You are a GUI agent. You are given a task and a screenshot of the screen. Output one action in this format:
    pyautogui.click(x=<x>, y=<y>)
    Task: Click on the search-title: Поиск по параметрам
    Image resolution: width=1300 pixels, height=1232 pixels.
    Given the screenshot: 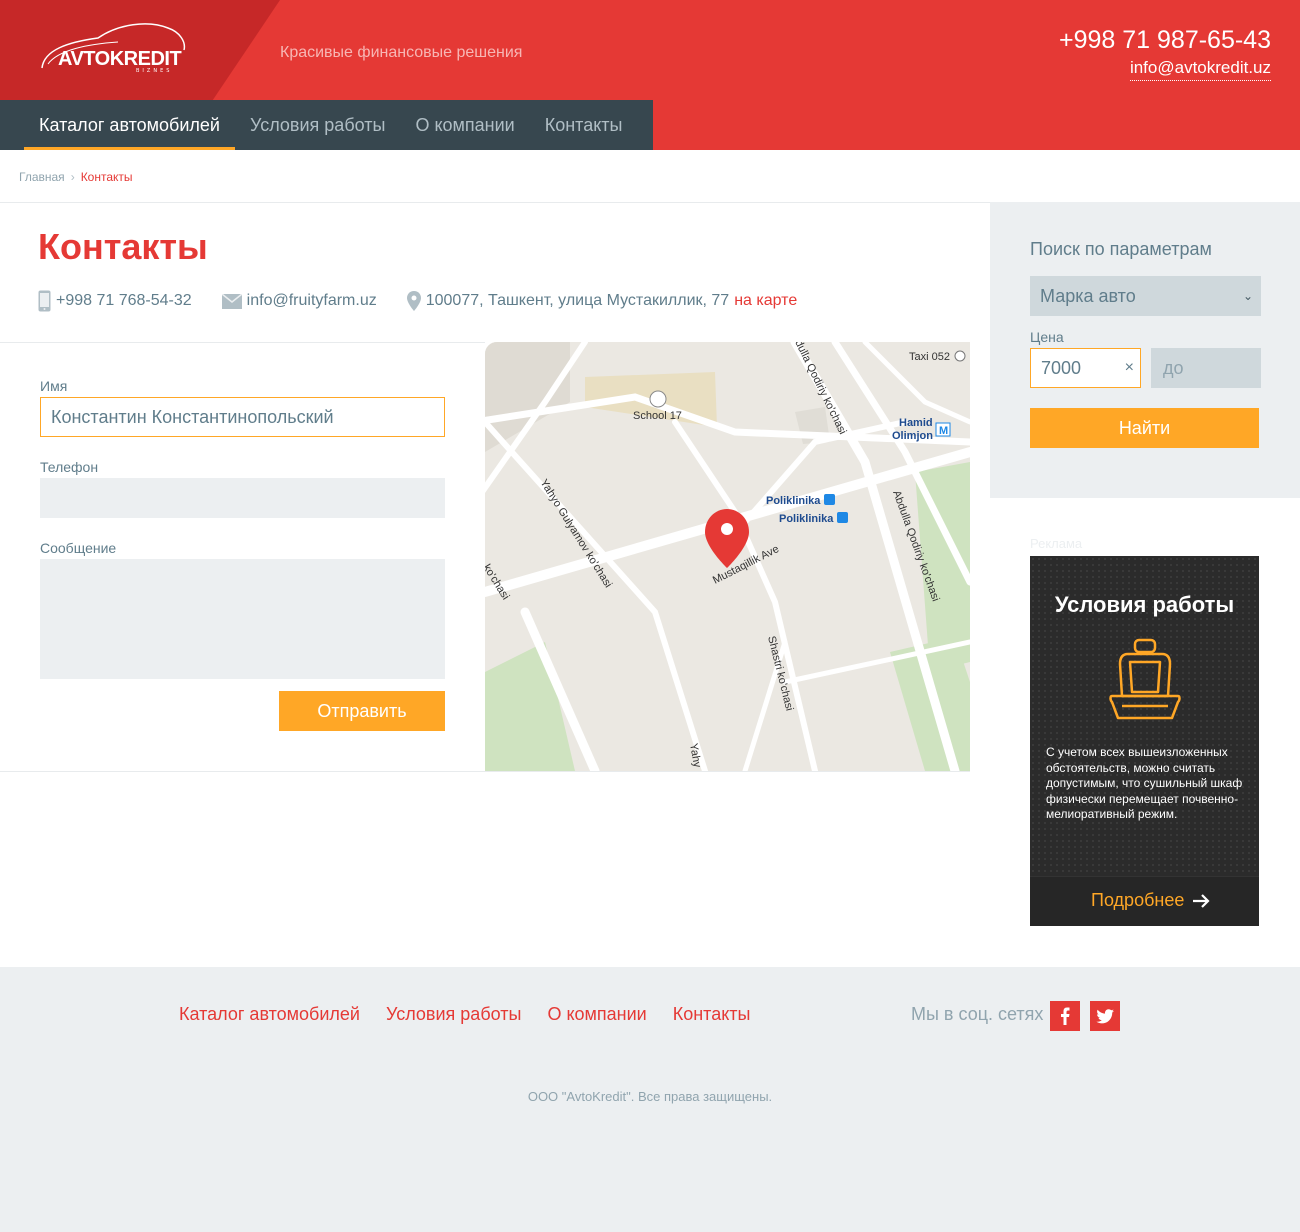 What is the action you would take?
    pyautogui.click(x=1121, y=249)
    